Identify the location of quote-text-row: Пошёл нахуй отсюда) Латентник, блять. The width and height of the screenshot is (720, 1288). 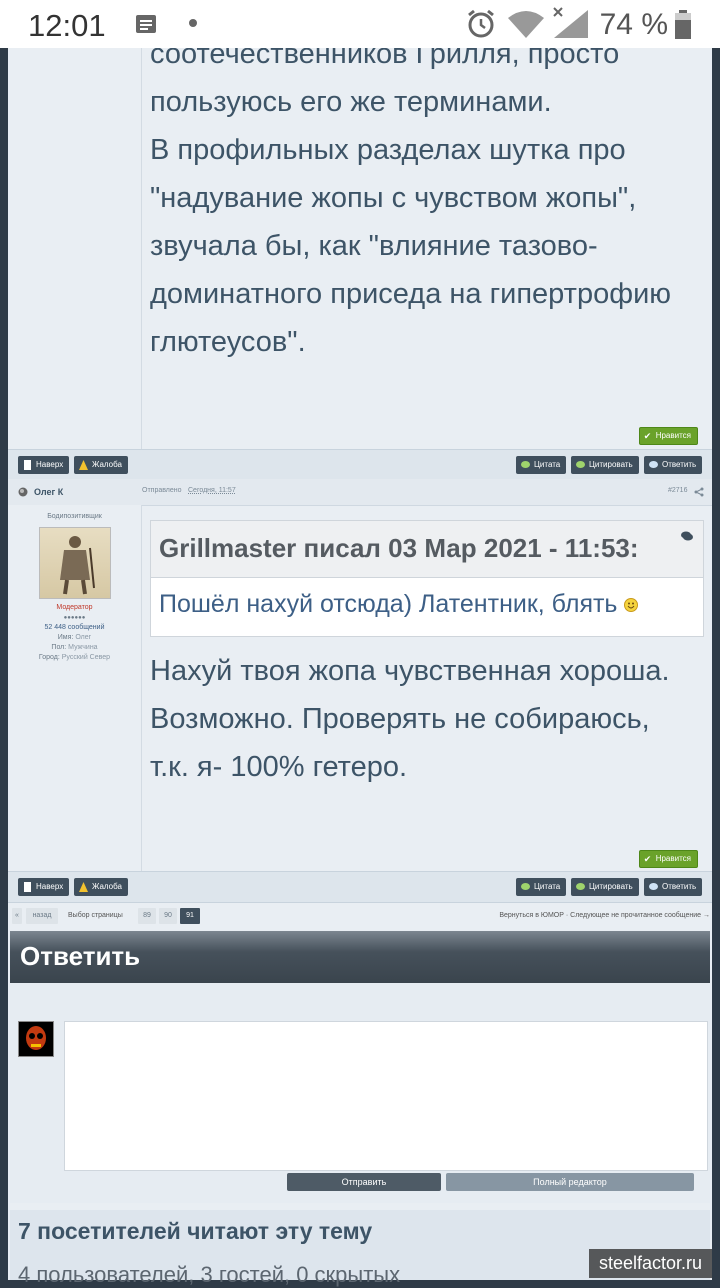
(427, 607).